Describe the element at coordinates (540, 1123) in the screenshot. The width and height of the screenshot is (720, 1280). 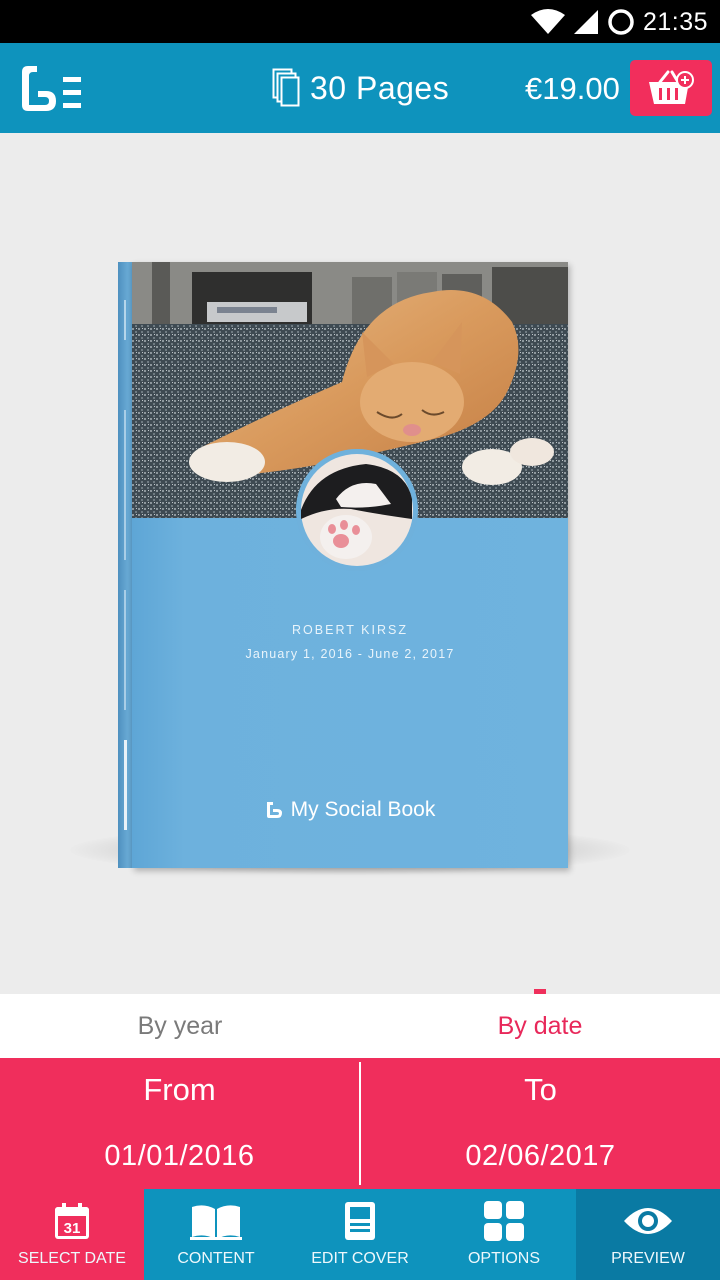
I see `to-date-picker: To 02/06/2017` at that location.